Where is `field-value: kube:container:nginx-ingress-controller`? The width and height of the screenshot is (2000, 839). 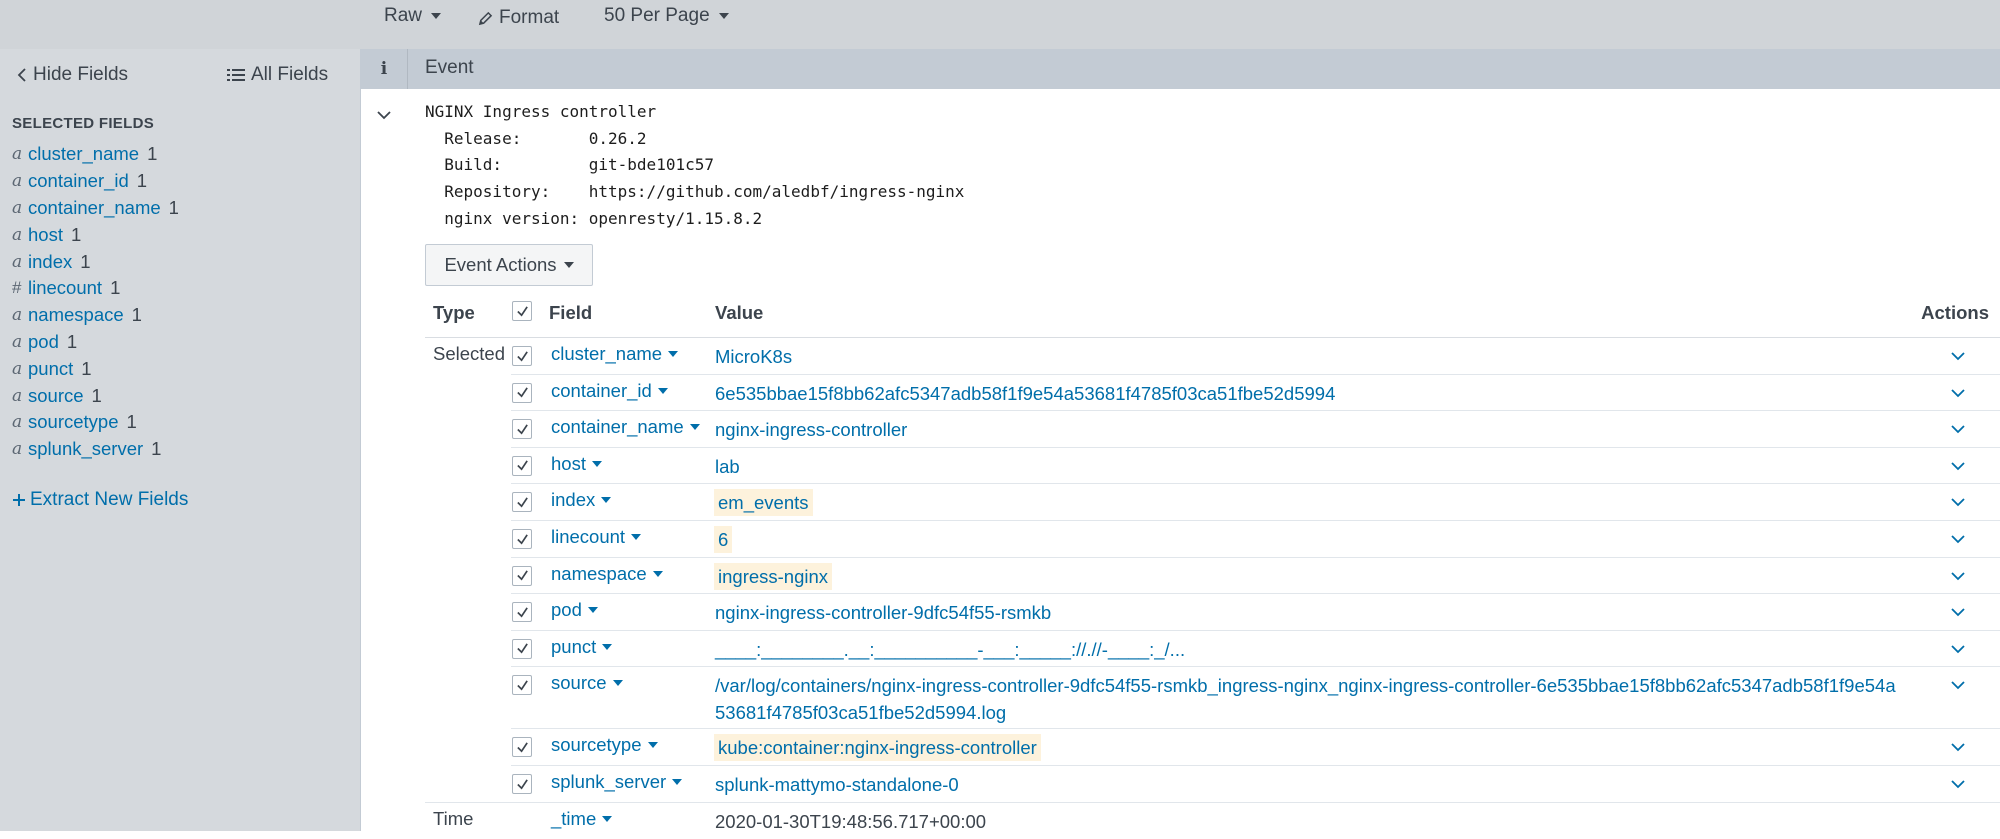 field-value: kube:container:nginx-ingress-controller is located at coordinates (877, 748).